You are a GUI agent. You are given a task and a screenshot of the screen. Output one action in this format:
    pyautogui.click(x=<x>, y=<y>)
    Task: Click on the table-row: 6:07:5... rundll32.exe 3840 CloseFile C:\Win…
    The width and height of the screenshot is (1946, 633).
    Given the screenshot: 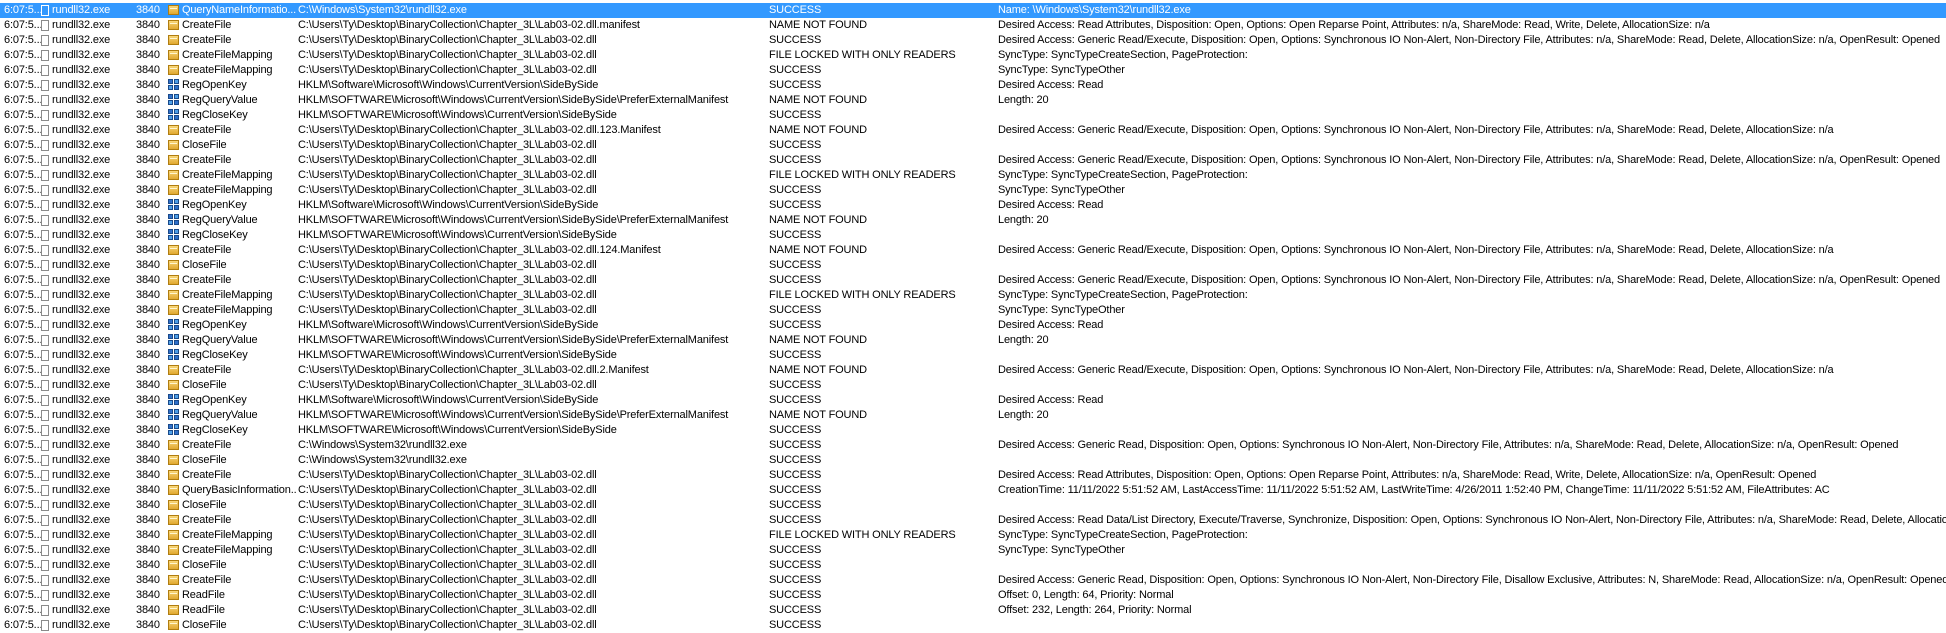 What is the action you would take?
    pyautogui.click(x=973, y=460)
    